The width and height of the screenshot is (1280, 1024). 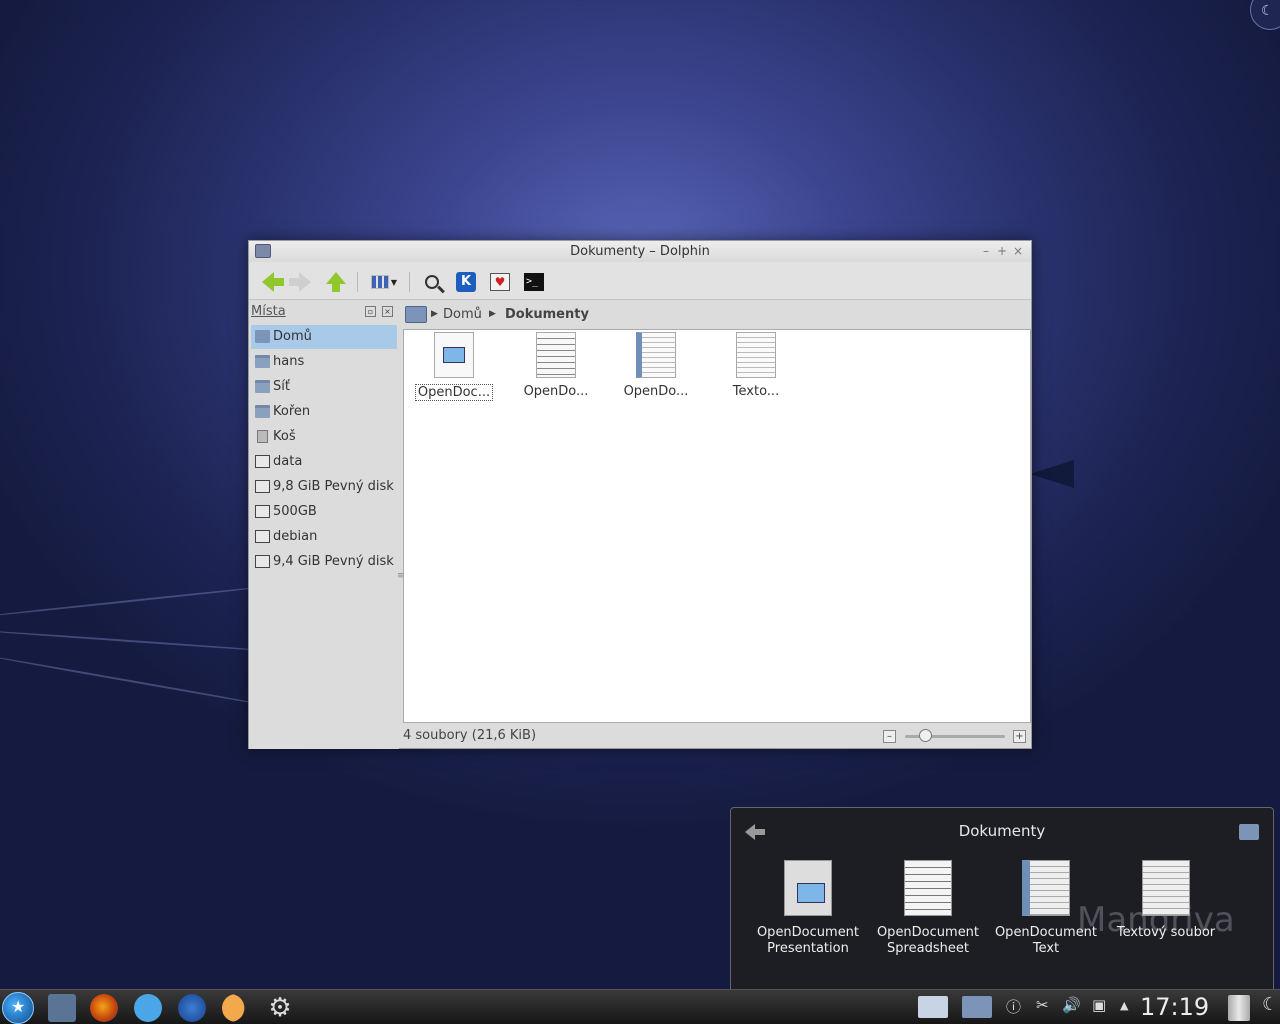 I want to click on chevron-down-icon: ▼, so click(x=394, y=282).